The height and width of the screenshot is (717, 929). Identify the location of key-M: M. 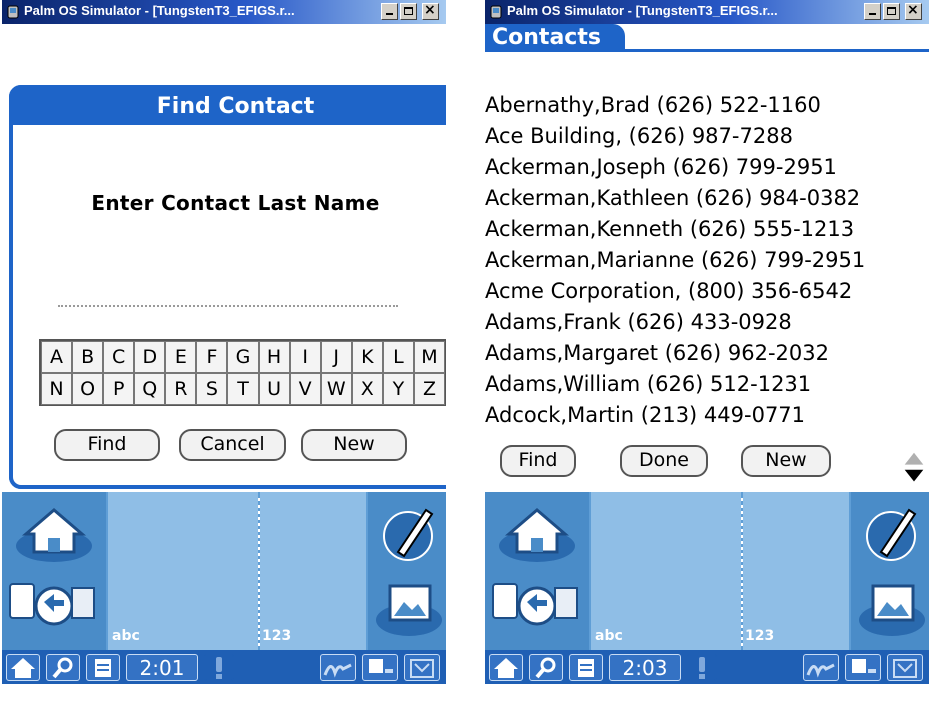
(429, 357).